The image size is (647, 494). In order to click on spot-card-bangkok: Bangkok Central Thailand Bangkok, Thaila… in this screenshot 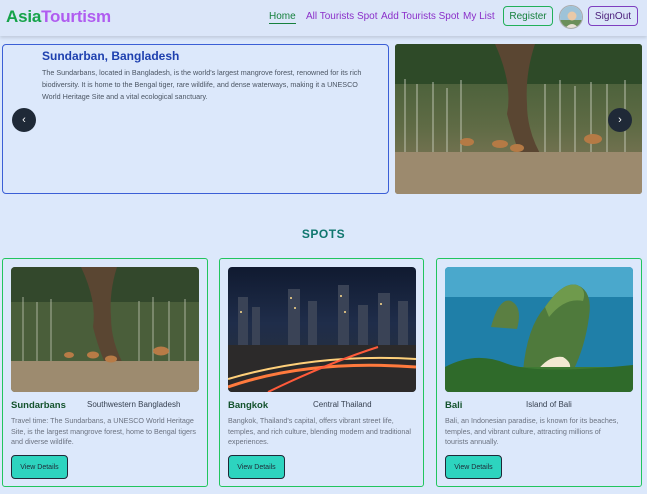, I will do `click(321, 372)`.